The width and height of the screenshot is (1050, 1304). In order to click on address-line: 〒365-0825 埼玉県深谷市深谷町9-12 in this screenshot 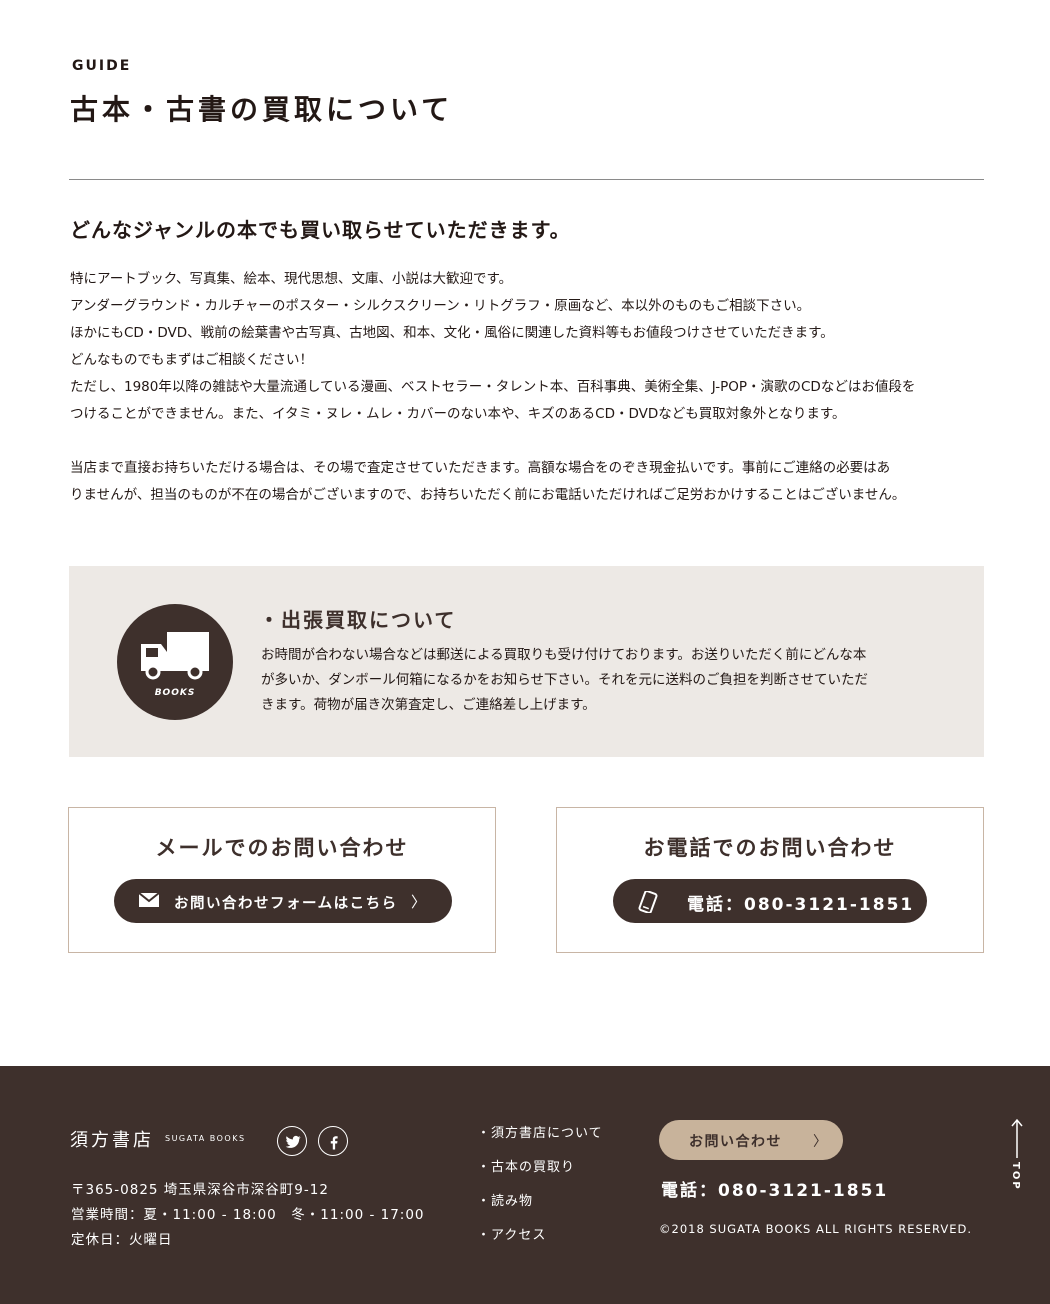, I will do `click(200, 1190)`.